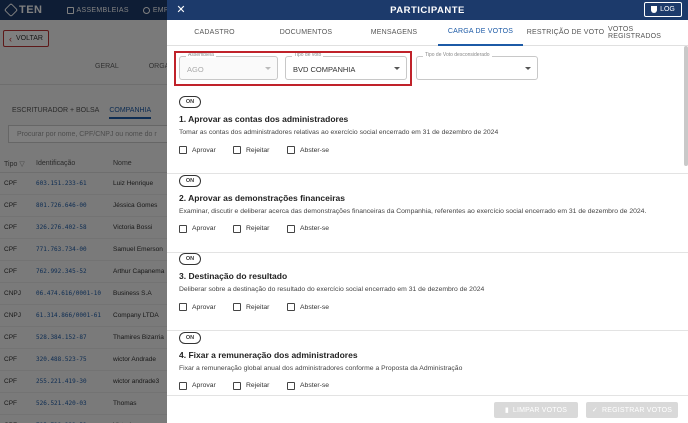 The width and height of the screenshot is (688, 423). What do you see at coordinates (528, 68) in the screenshot?
I see `chevron-down-icon` at bounding box center [528, 68].